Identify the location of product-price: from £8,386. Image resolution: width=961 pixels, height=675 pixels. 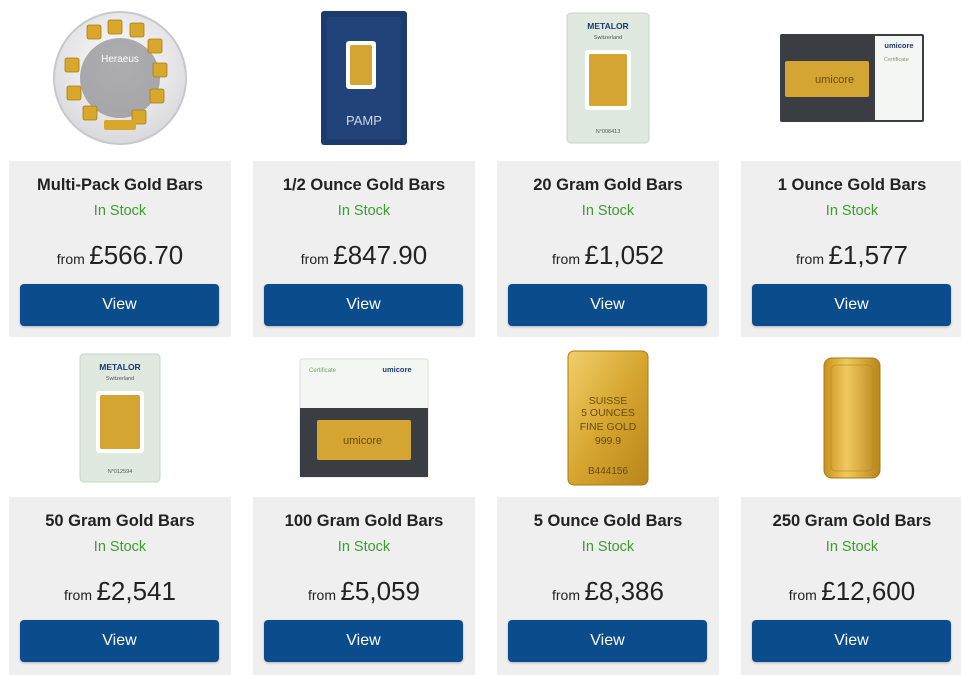
(608, 591).